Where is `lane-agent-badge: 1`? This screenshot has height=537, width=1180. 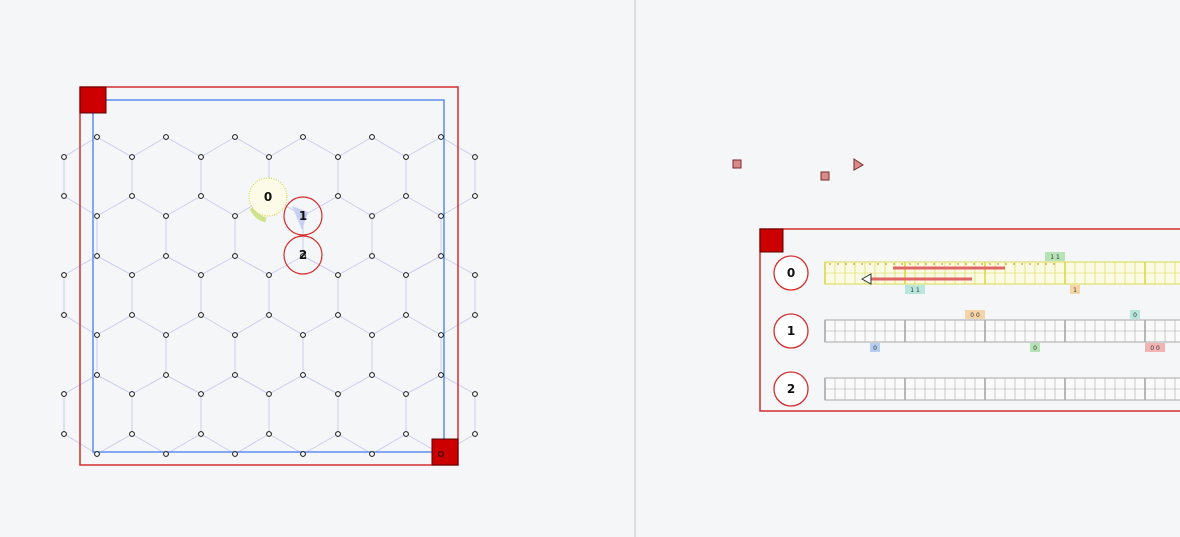
lane-agent-badge: 1 is located at coordinates (791, 331).